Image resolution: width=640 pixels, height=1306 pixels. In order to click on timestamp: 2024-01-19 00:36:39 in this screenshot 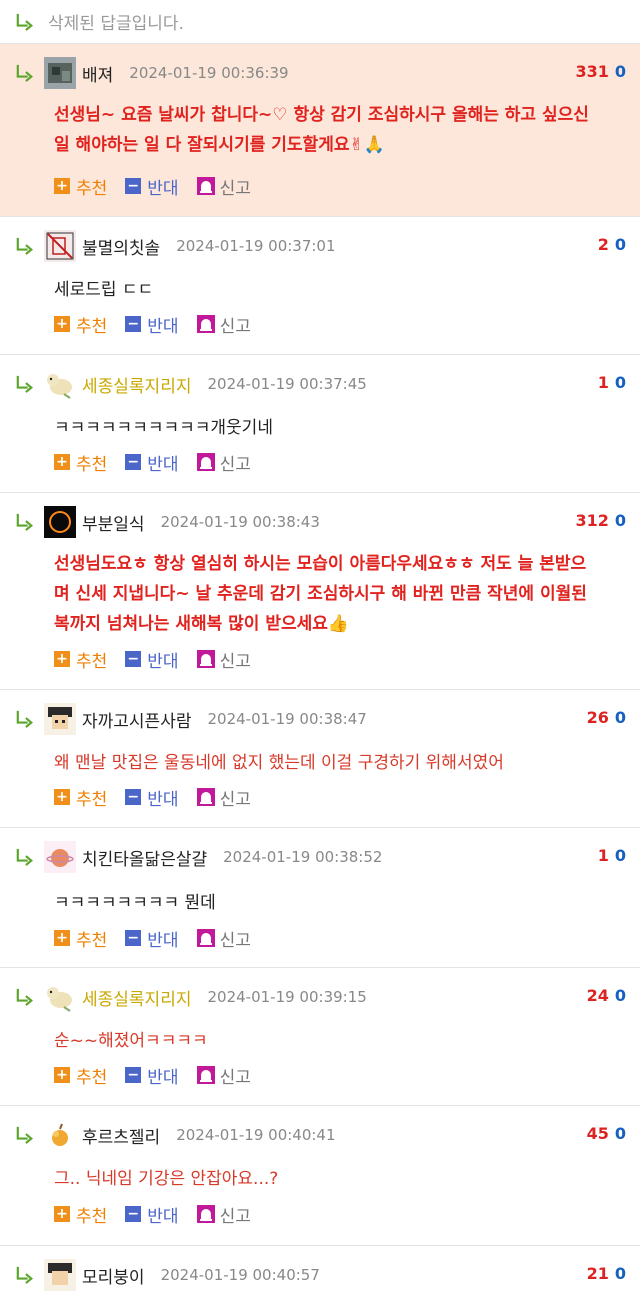, I will do `click(209, 73)`.